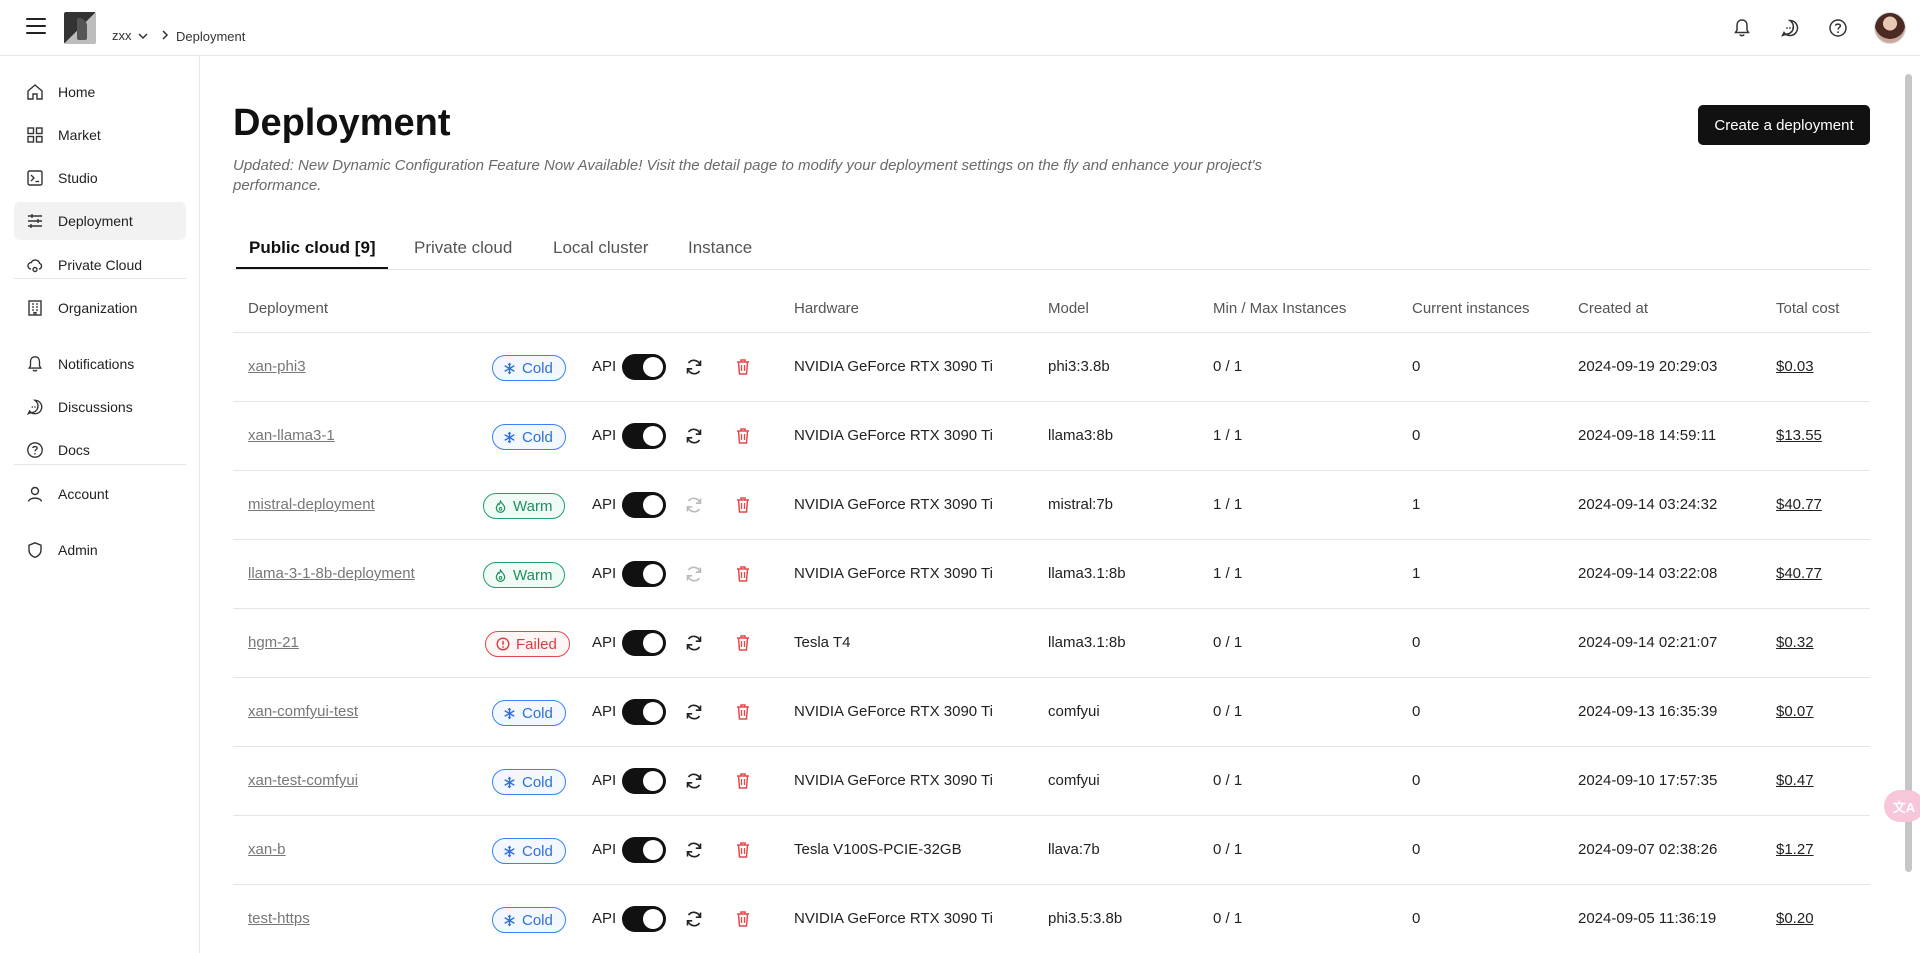  I want to click on translate-button: 文A, so click(1902, 806).